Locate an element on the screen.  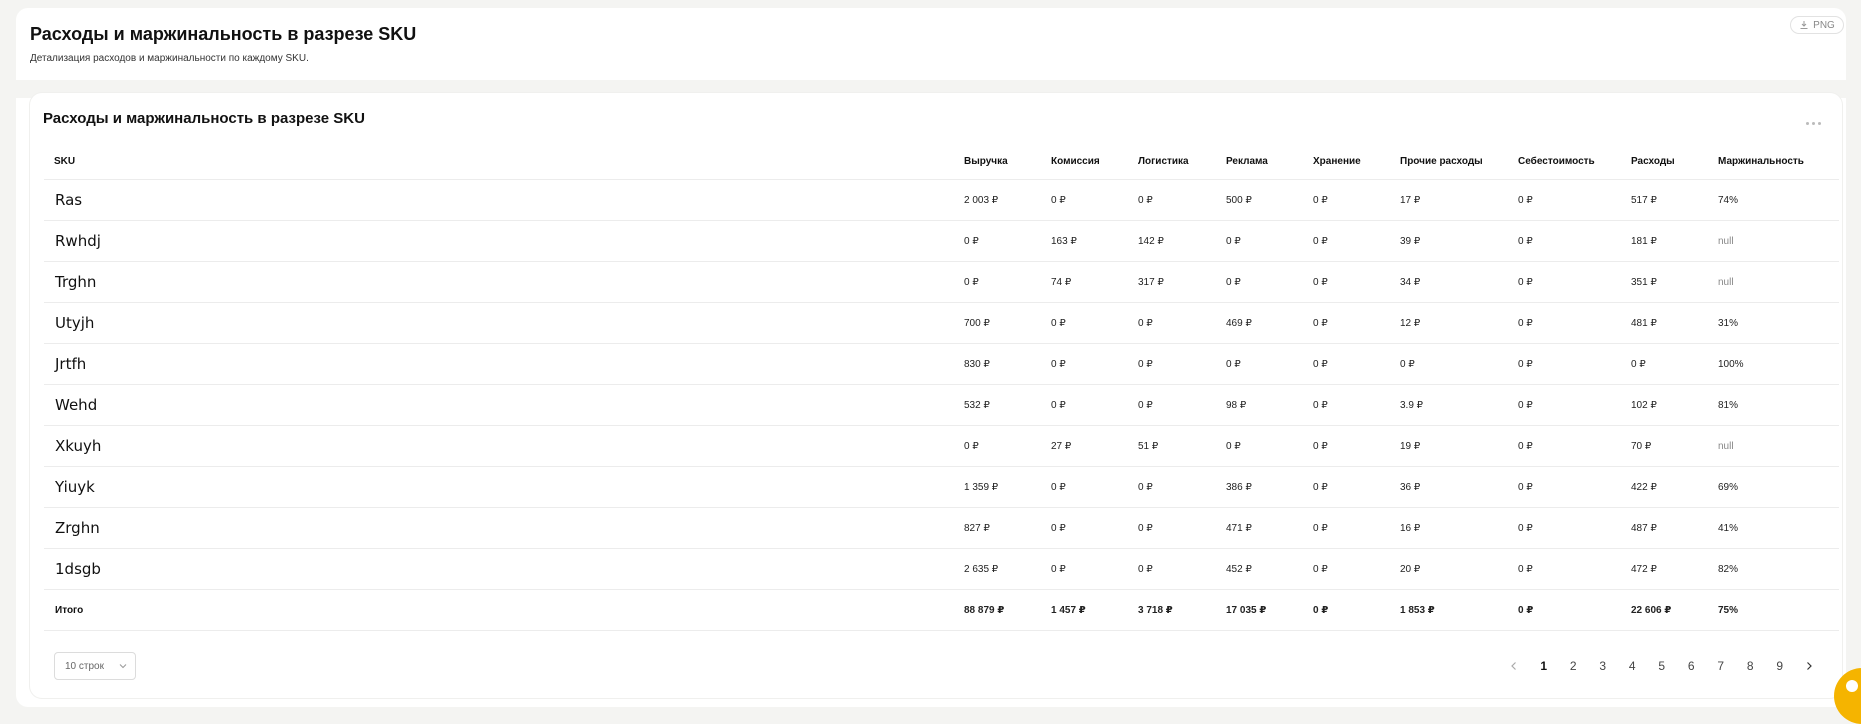
table-row: Utyjh 700 ₽0 ₽0 ₽469 ₽0 ₽12 ₽0 ₽481 ₽31% is located at coordinates (941, 323).